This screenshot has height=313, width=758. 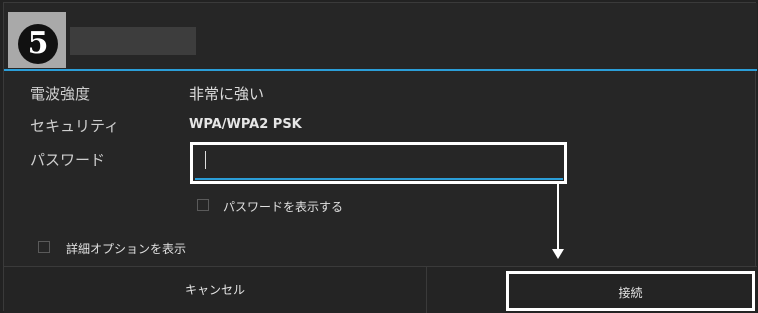 I want to click on ssid-redaction, so click(x=133, y=41).